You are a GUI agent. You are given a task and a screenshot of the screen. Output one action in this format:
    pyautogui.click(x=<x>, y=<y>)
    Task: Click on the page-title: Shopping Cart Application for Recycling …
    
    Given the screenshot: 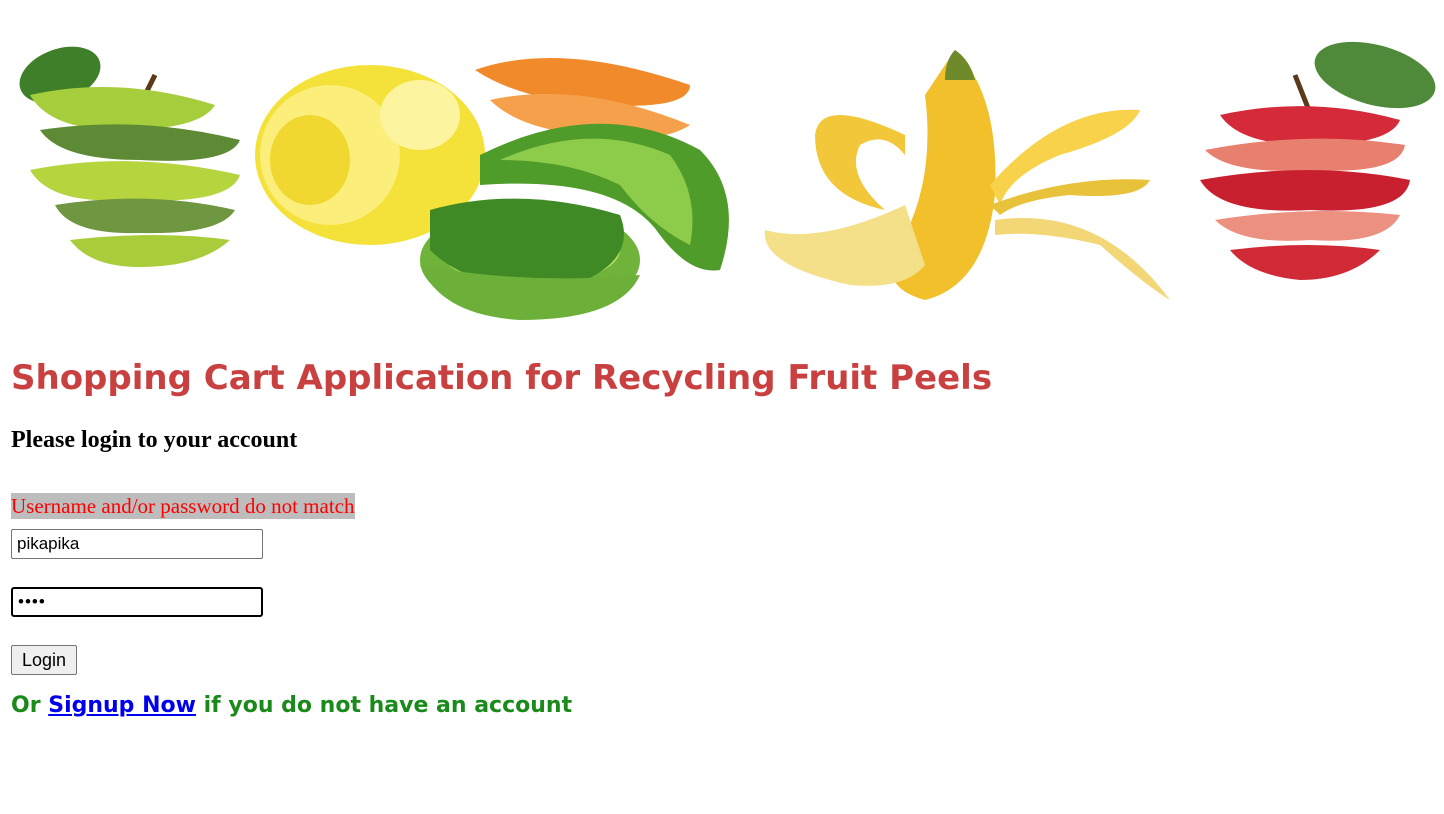 What is the action you would take?
    pyautogui.click(x=502, y=378)
    